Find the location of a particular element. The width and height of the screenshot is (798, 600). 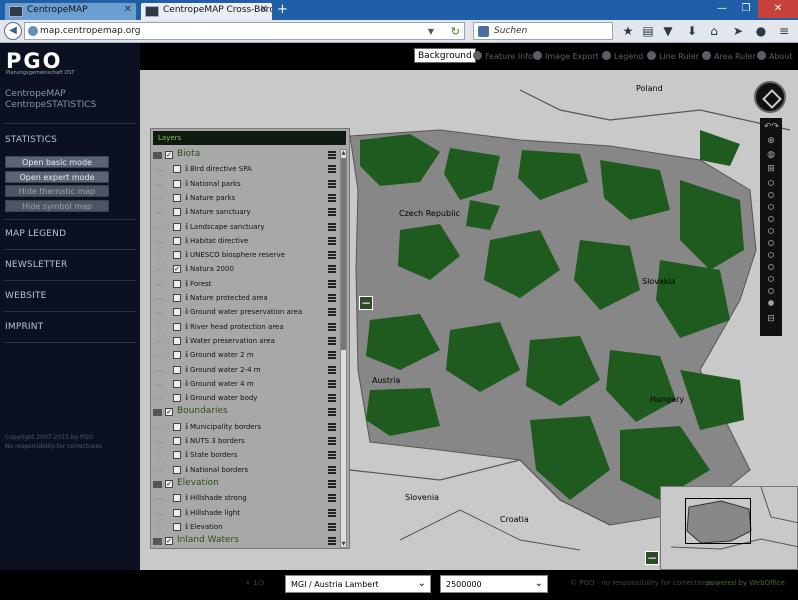

layer-row: ⋯ ℹ Nature protected area is located at coordinates (246, 299).